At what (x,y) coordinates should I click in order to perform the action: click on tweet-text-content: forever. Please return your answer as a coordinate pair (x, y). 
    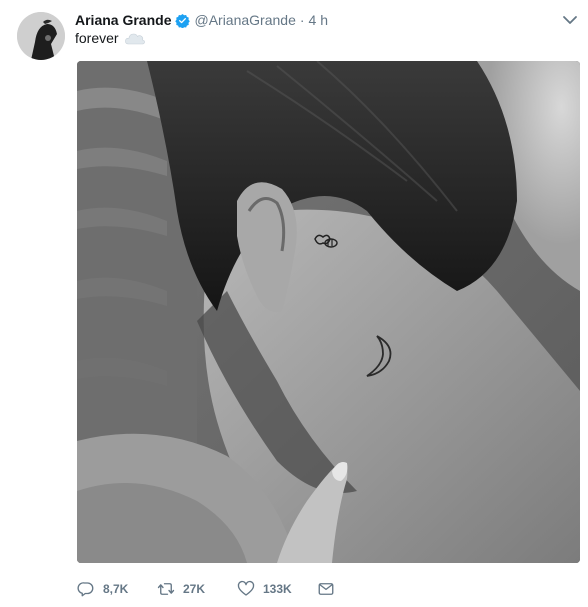
    Looking at the image, I should click on (97, 38).